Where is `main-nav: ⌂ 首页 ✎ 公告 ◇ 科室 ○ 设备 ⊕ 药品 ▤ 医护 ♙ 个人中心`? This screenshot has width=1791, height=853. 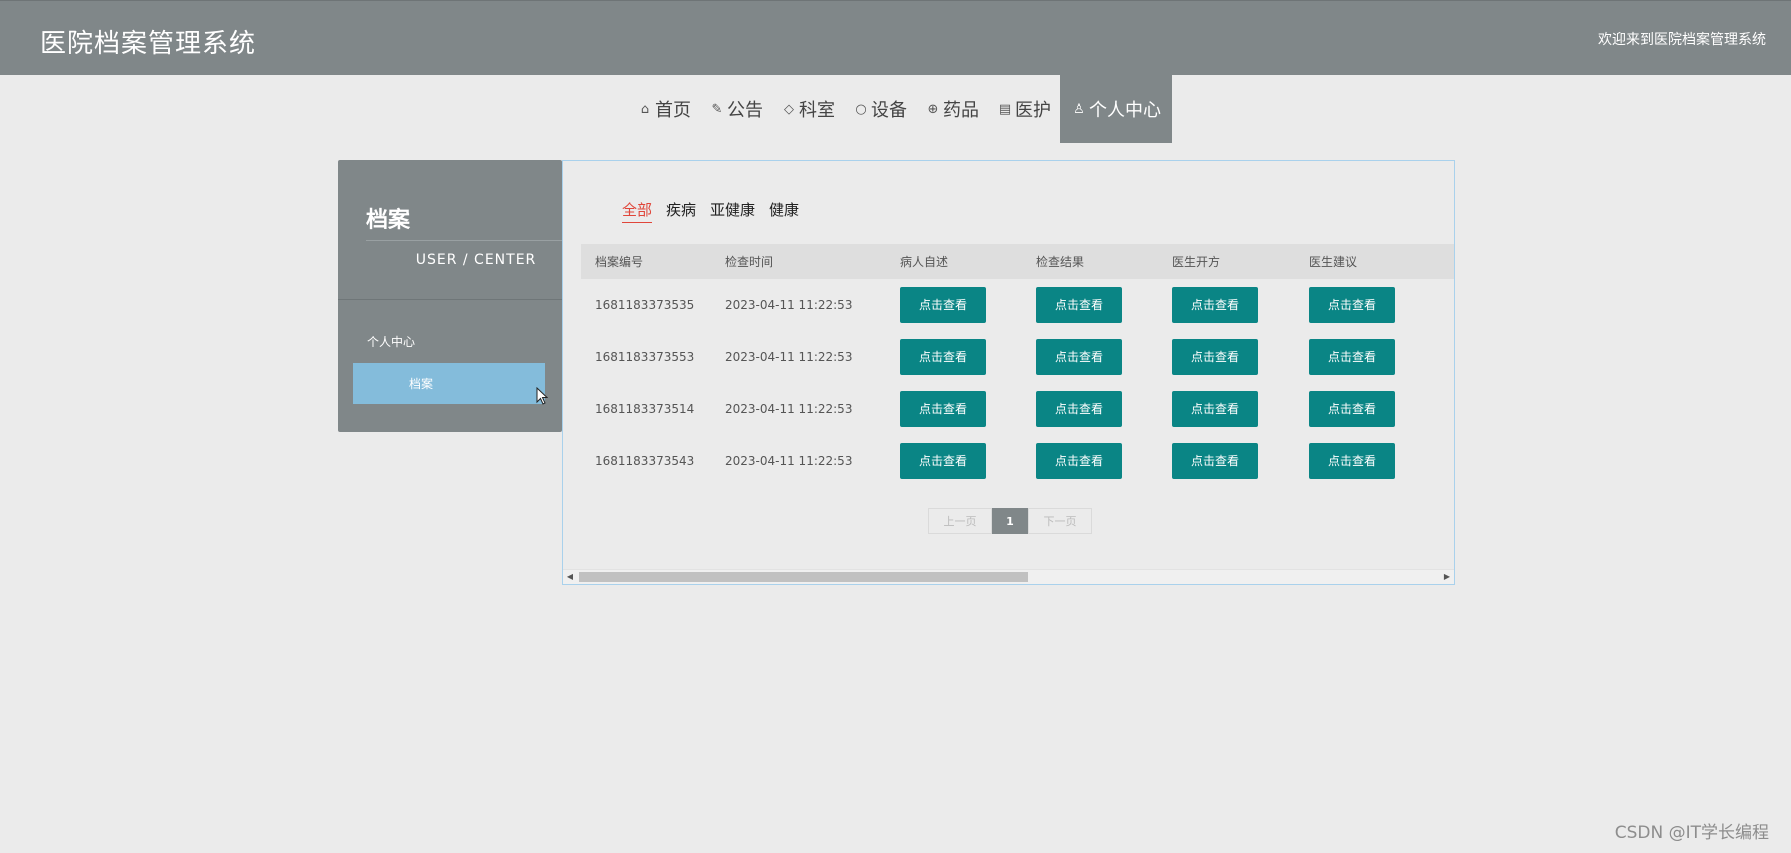 main-nav: ⌂ 首页 ✎ 公告 ◇ 科室 ○ 设备 ⊕ 药品 ▤ 医护 ♙ 个人中心 is located at coordinates (900, 109).